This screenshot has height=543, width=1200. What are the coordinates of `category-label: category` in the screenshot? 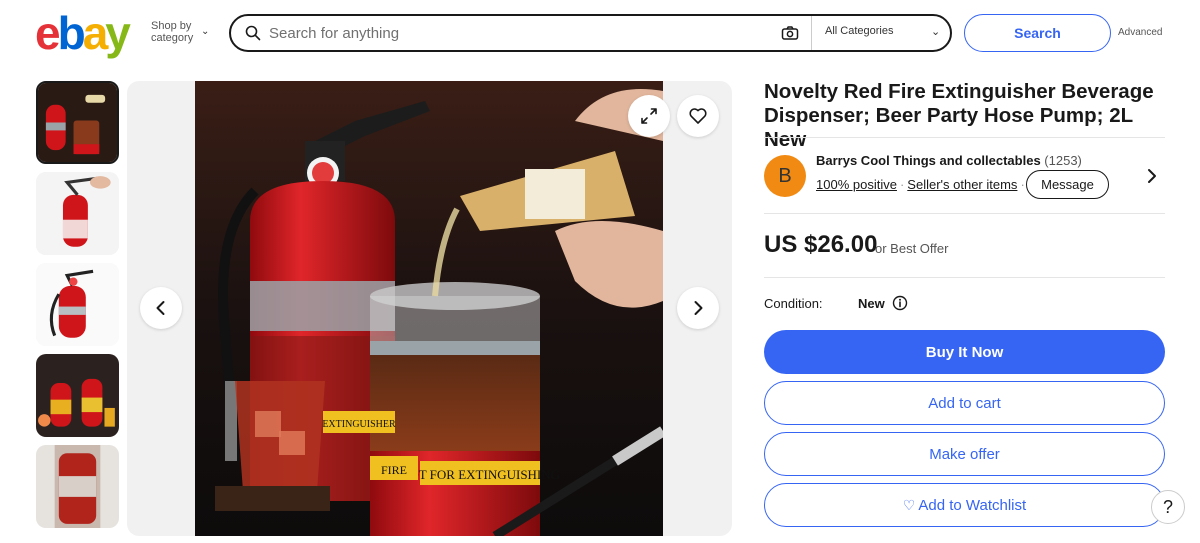 It's located at (172, 38).